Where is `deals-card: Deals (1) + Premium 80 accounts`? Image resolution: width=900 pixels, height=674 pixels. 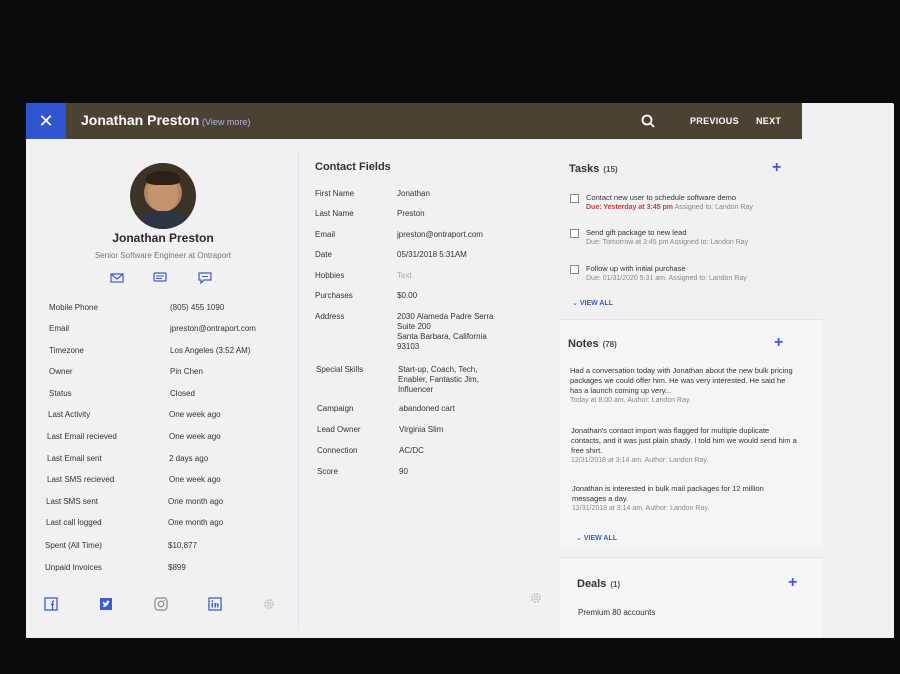
deals-card: Deals (1) + Premium 80 accounts is located at coordinates (691, 597).